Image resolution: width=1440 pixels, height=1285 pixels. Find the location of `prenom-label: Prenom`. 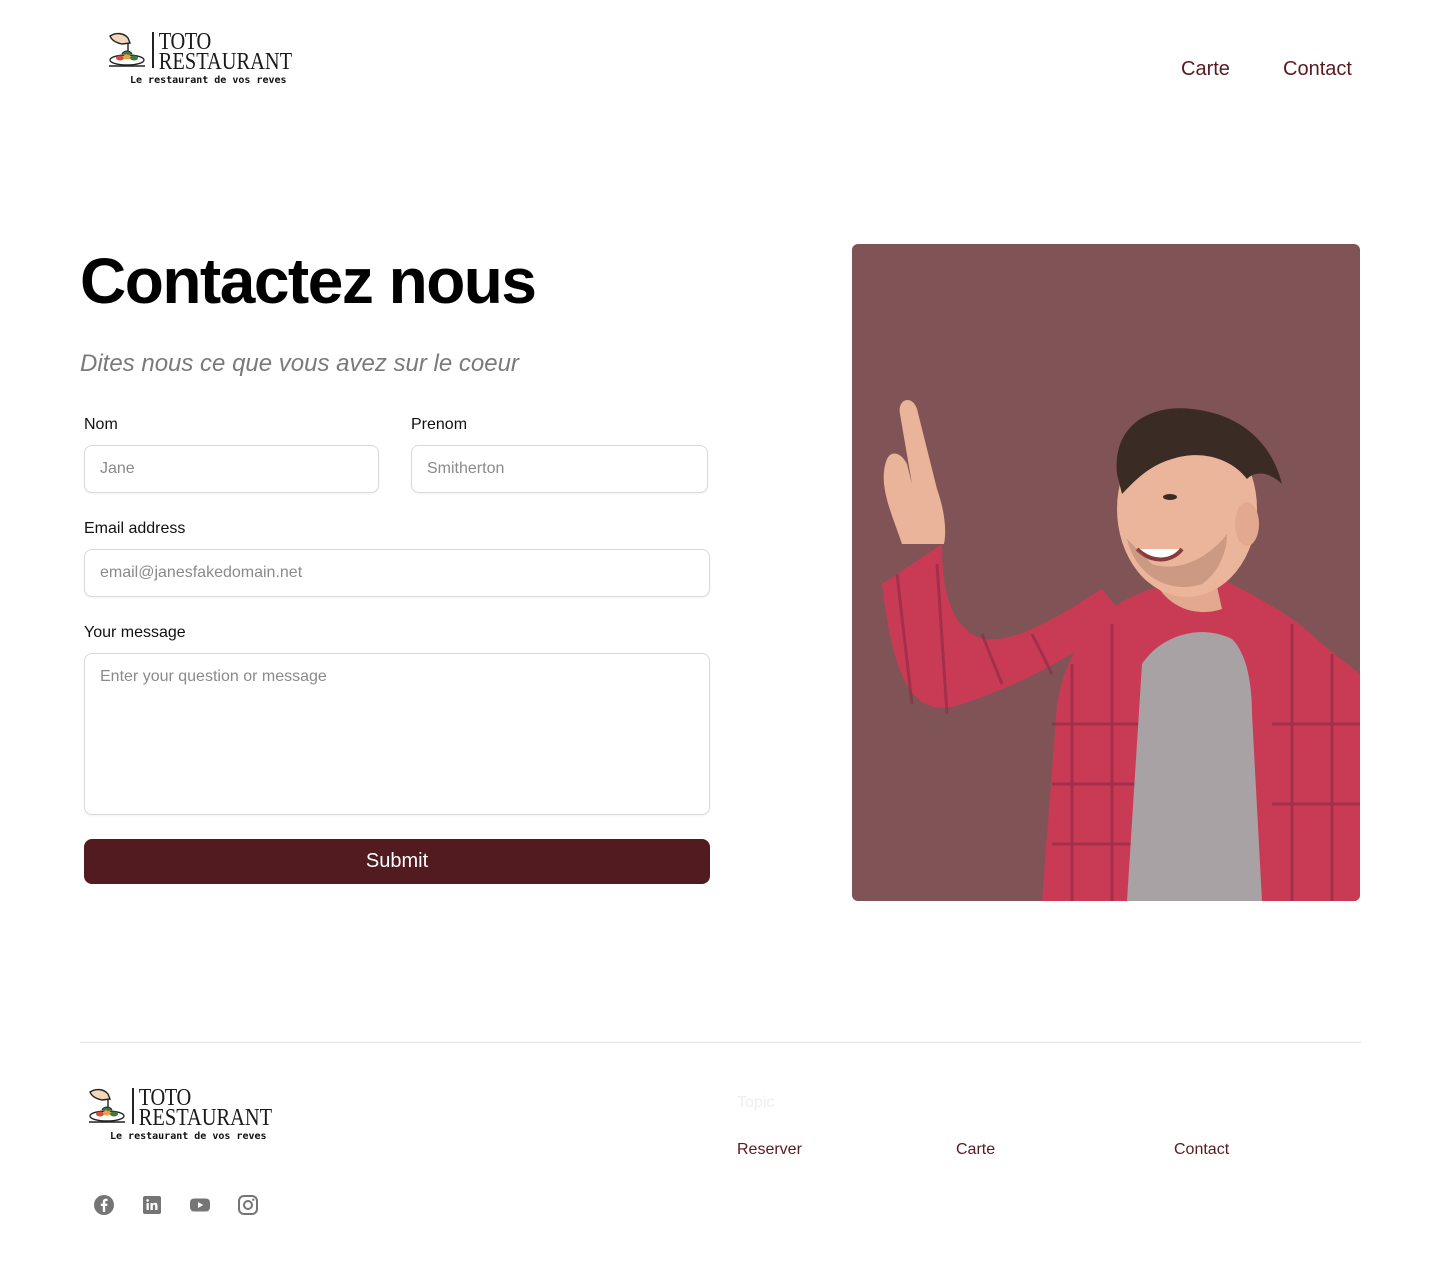

prenom-label: Prenom is located at coordinates (439, 424).